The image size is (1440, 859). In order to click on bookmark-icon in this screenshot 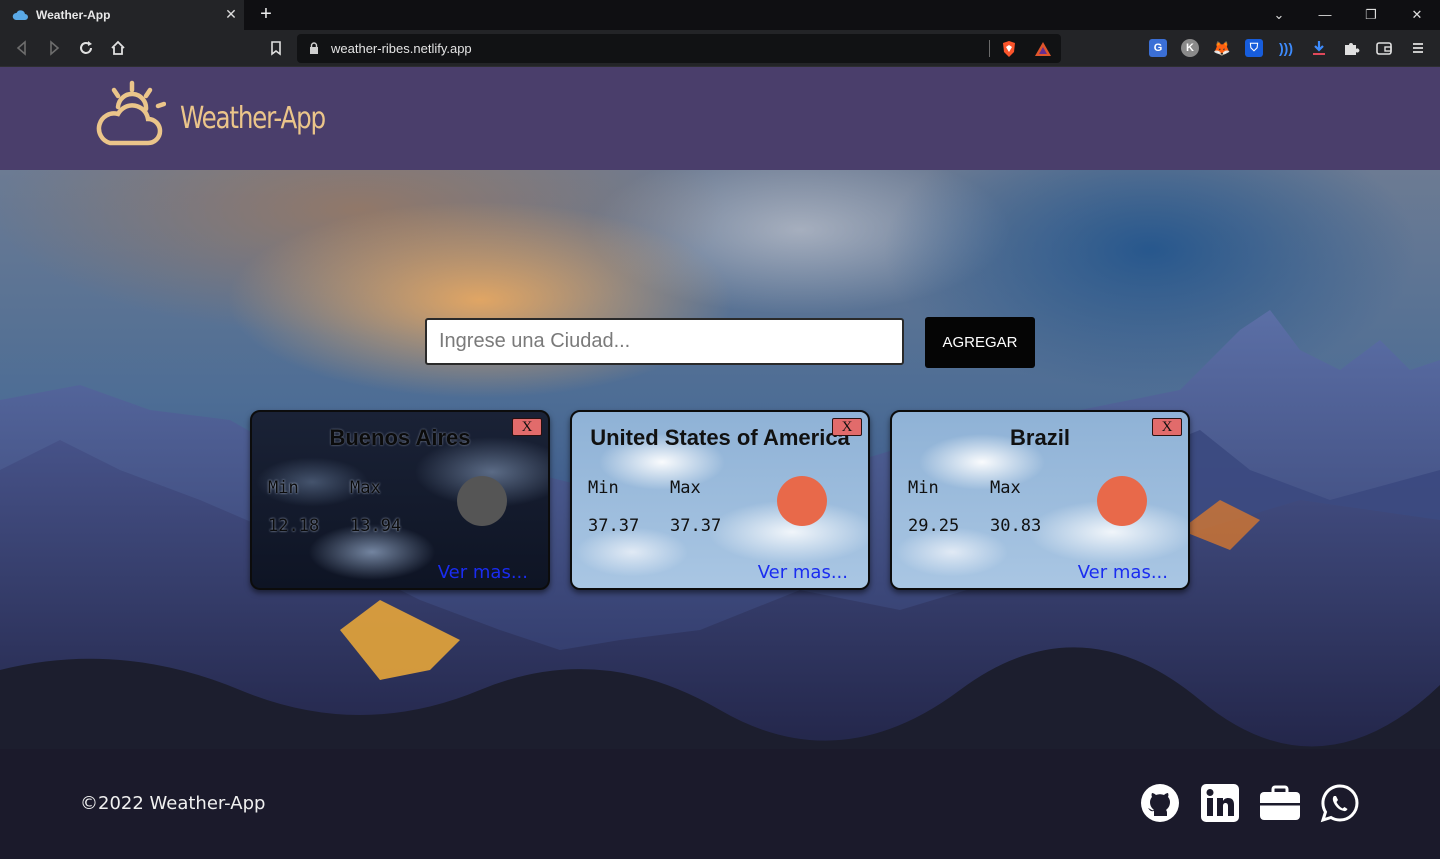, I will do `click(276, 48)`.